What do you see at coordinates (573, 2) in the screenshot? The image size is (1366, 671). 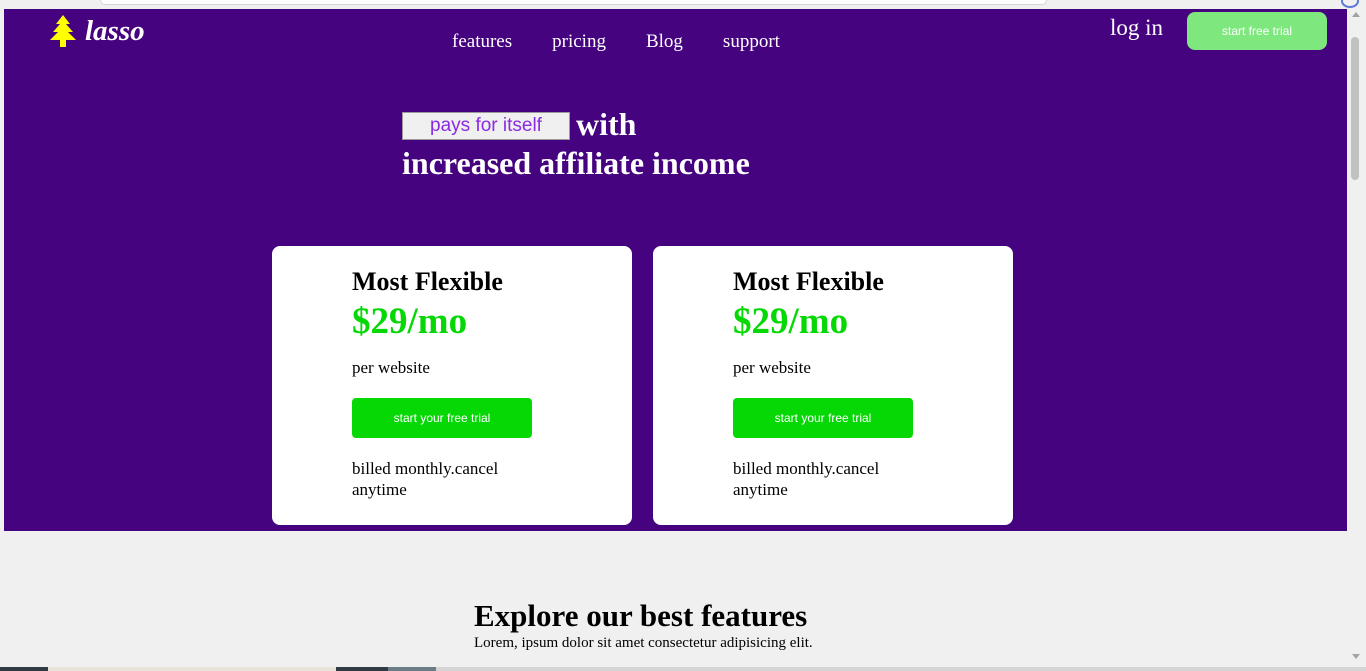 I see `address-bar` at bounding box center [573, 2].